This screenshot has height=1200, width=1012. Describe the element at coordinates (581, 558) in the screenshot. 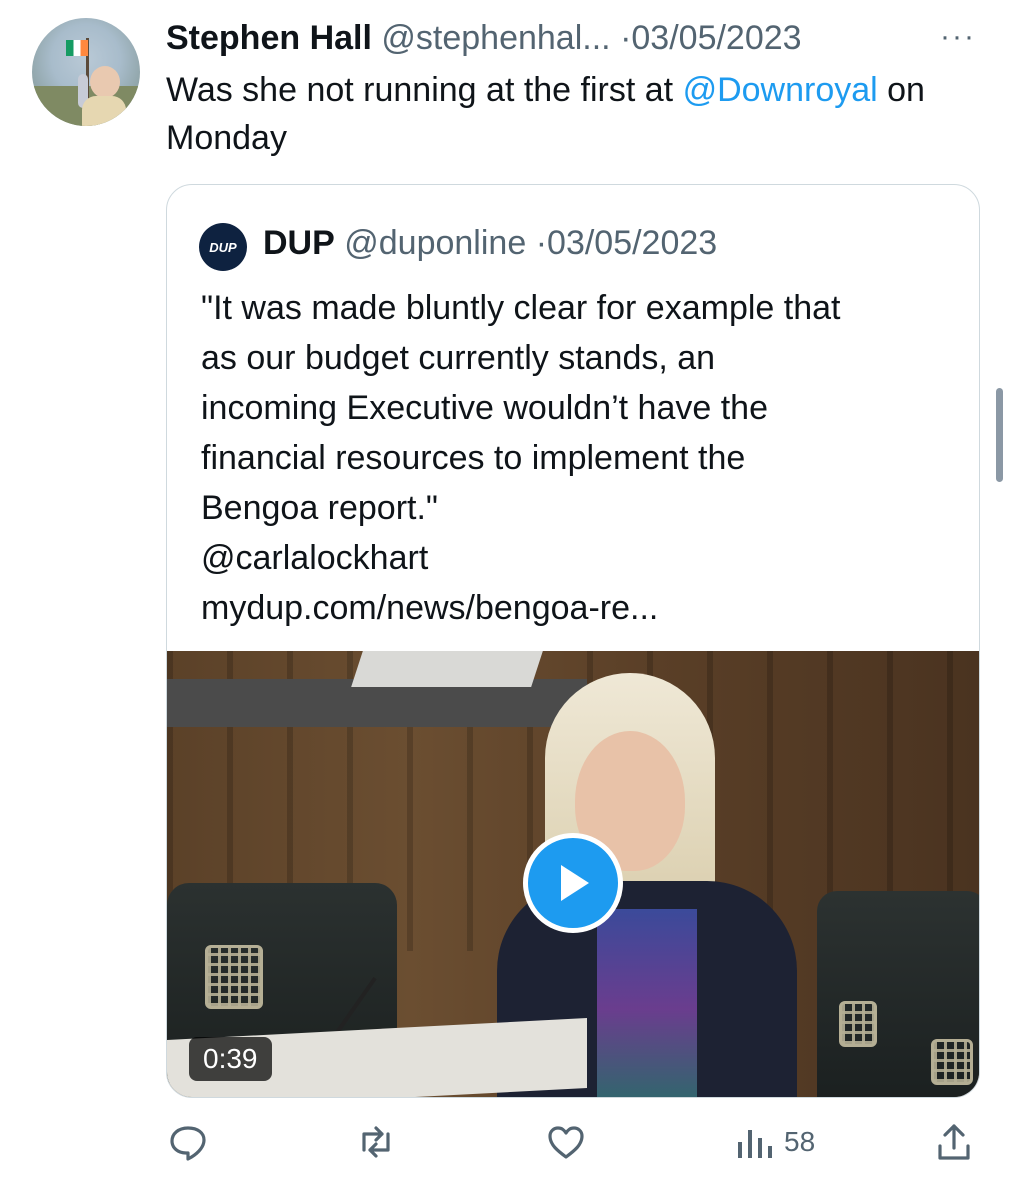

I see `quoted-mention-link: @carlalockhart` at that location.